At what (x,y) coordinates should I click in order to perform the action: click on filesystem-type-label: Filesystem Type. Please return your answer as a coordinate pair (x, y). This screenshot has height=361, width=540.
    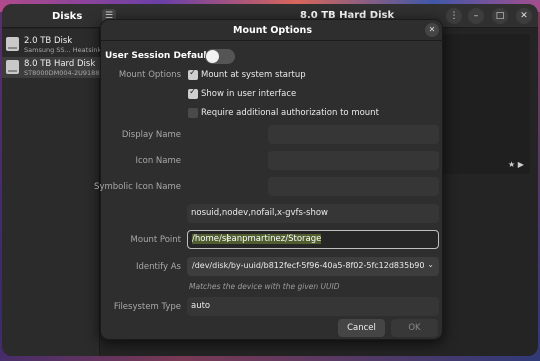
    Looking at the image, I should click on (147, 307).